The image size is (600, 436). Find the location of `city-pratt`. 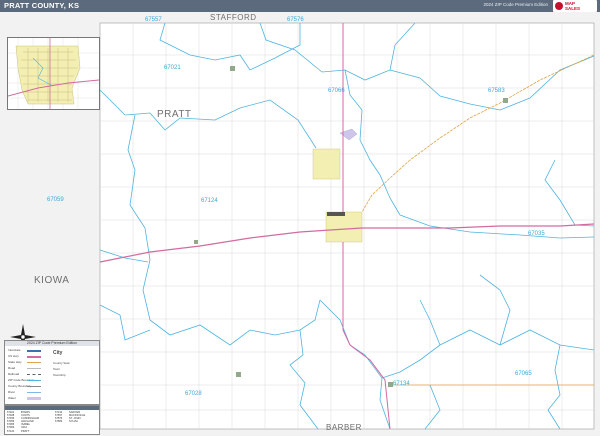

city-pratt is located at coordinates (344, 227).